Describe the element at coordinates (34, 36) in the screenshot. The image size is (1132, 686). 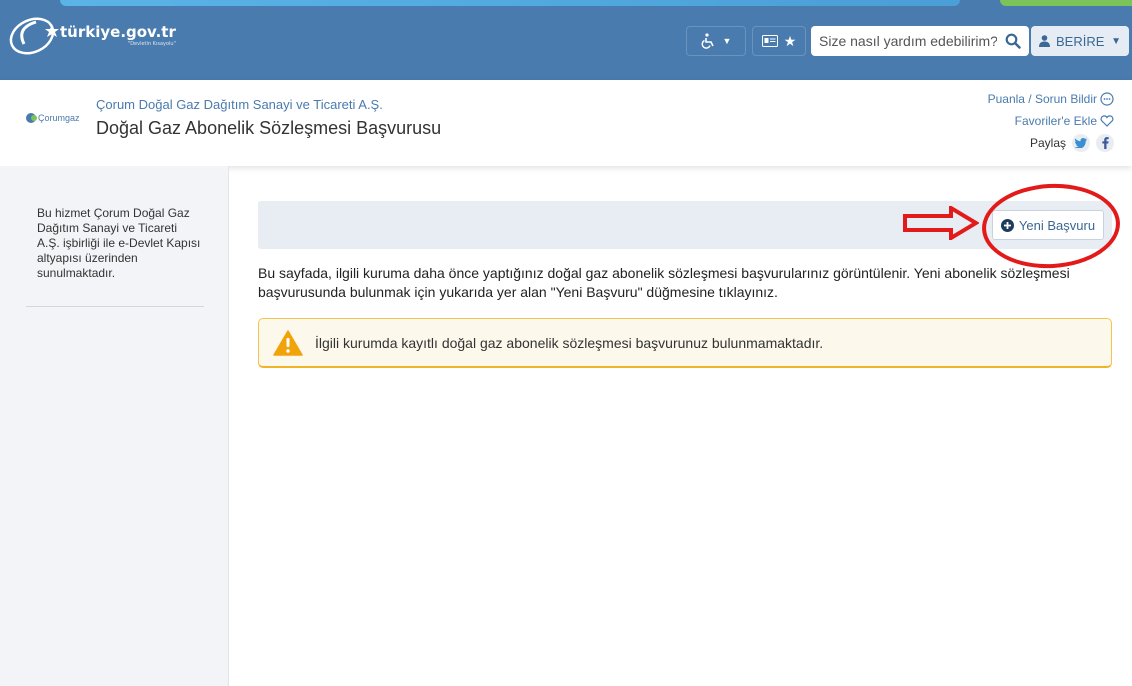
I see `crescent-logo-icon` at that location.